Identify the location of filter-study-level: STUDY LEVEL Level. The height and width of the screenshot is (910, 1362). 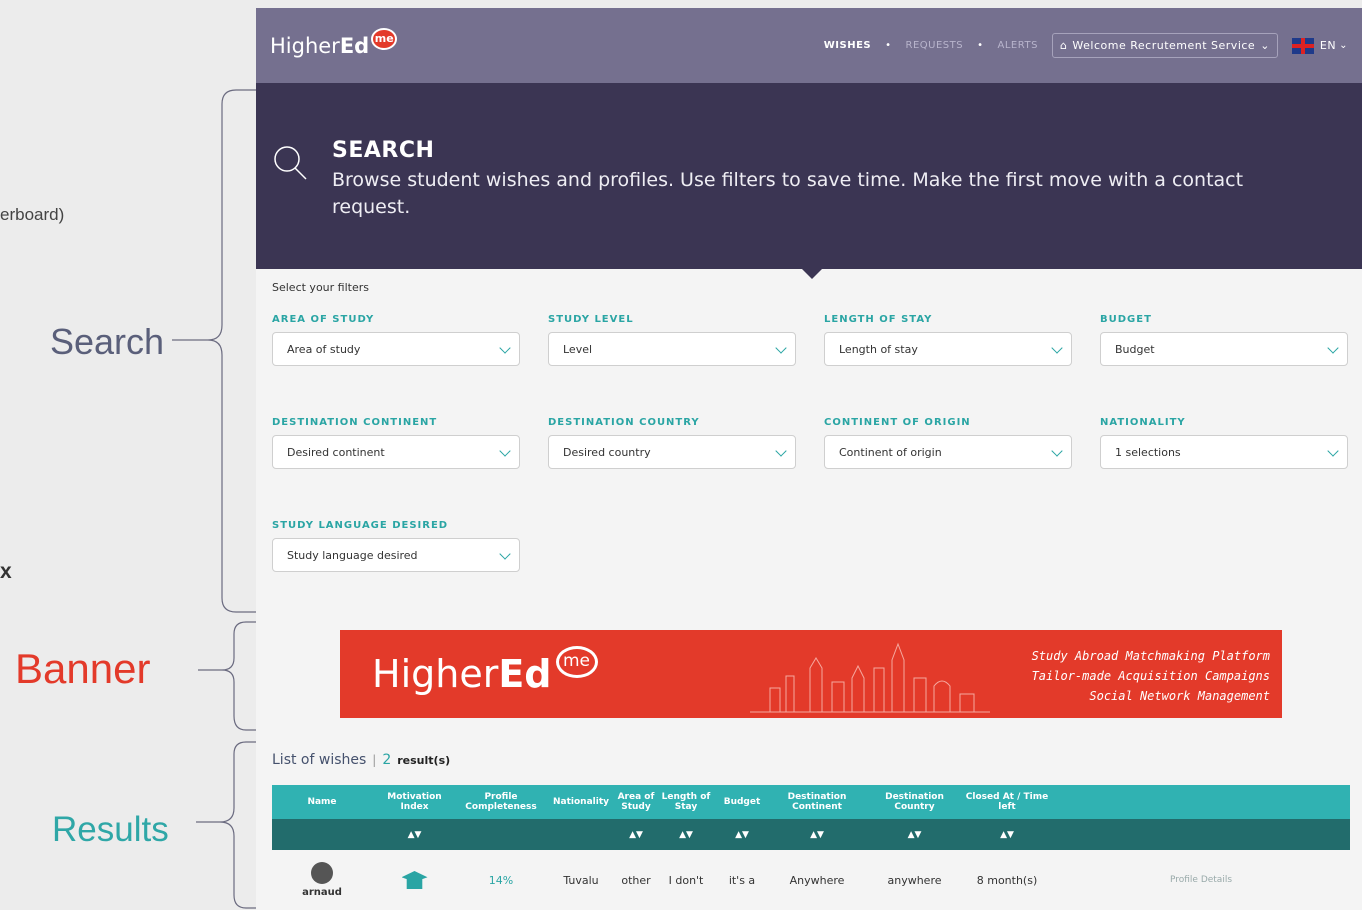
(672, 365).